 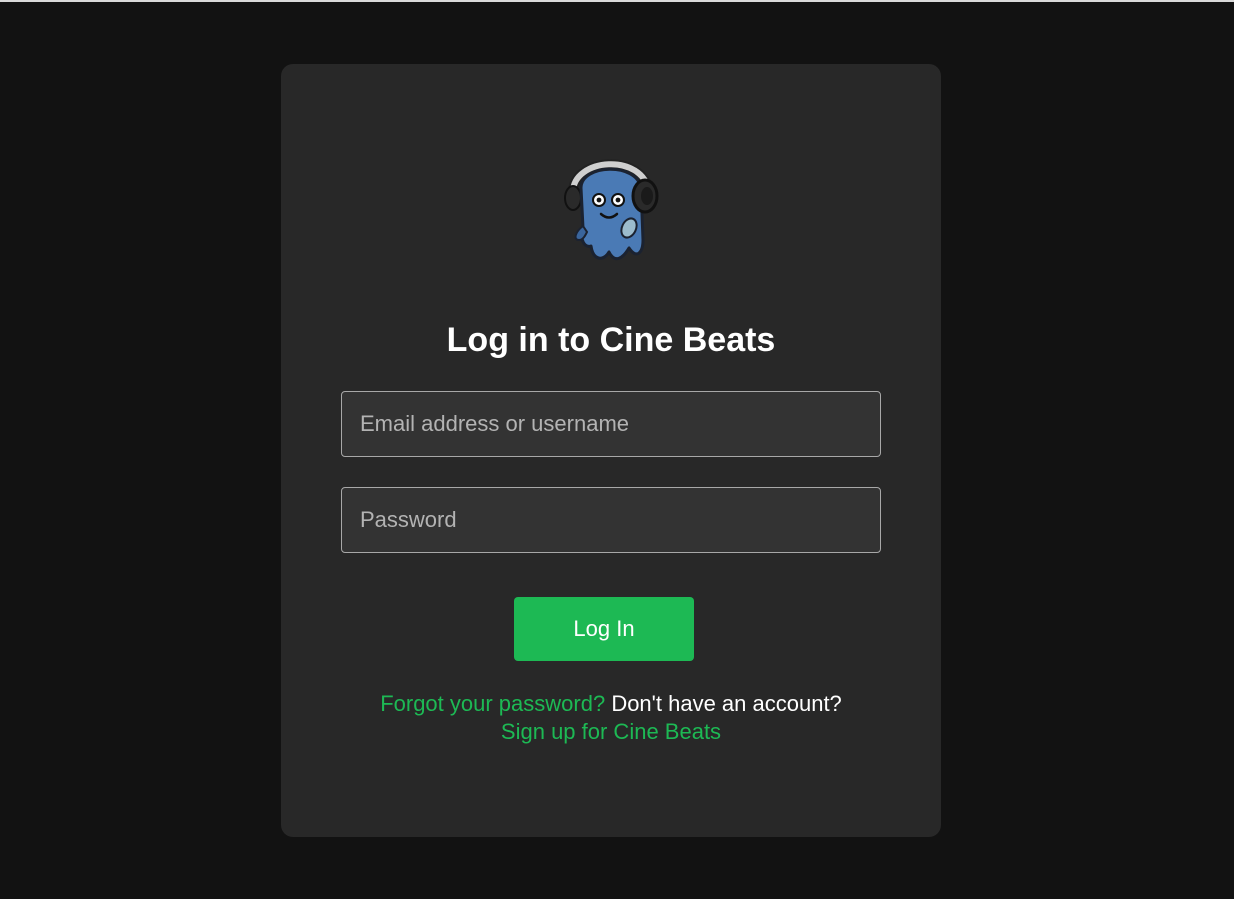 I want to click on login-button: Log In, so click(x=604, y=629).